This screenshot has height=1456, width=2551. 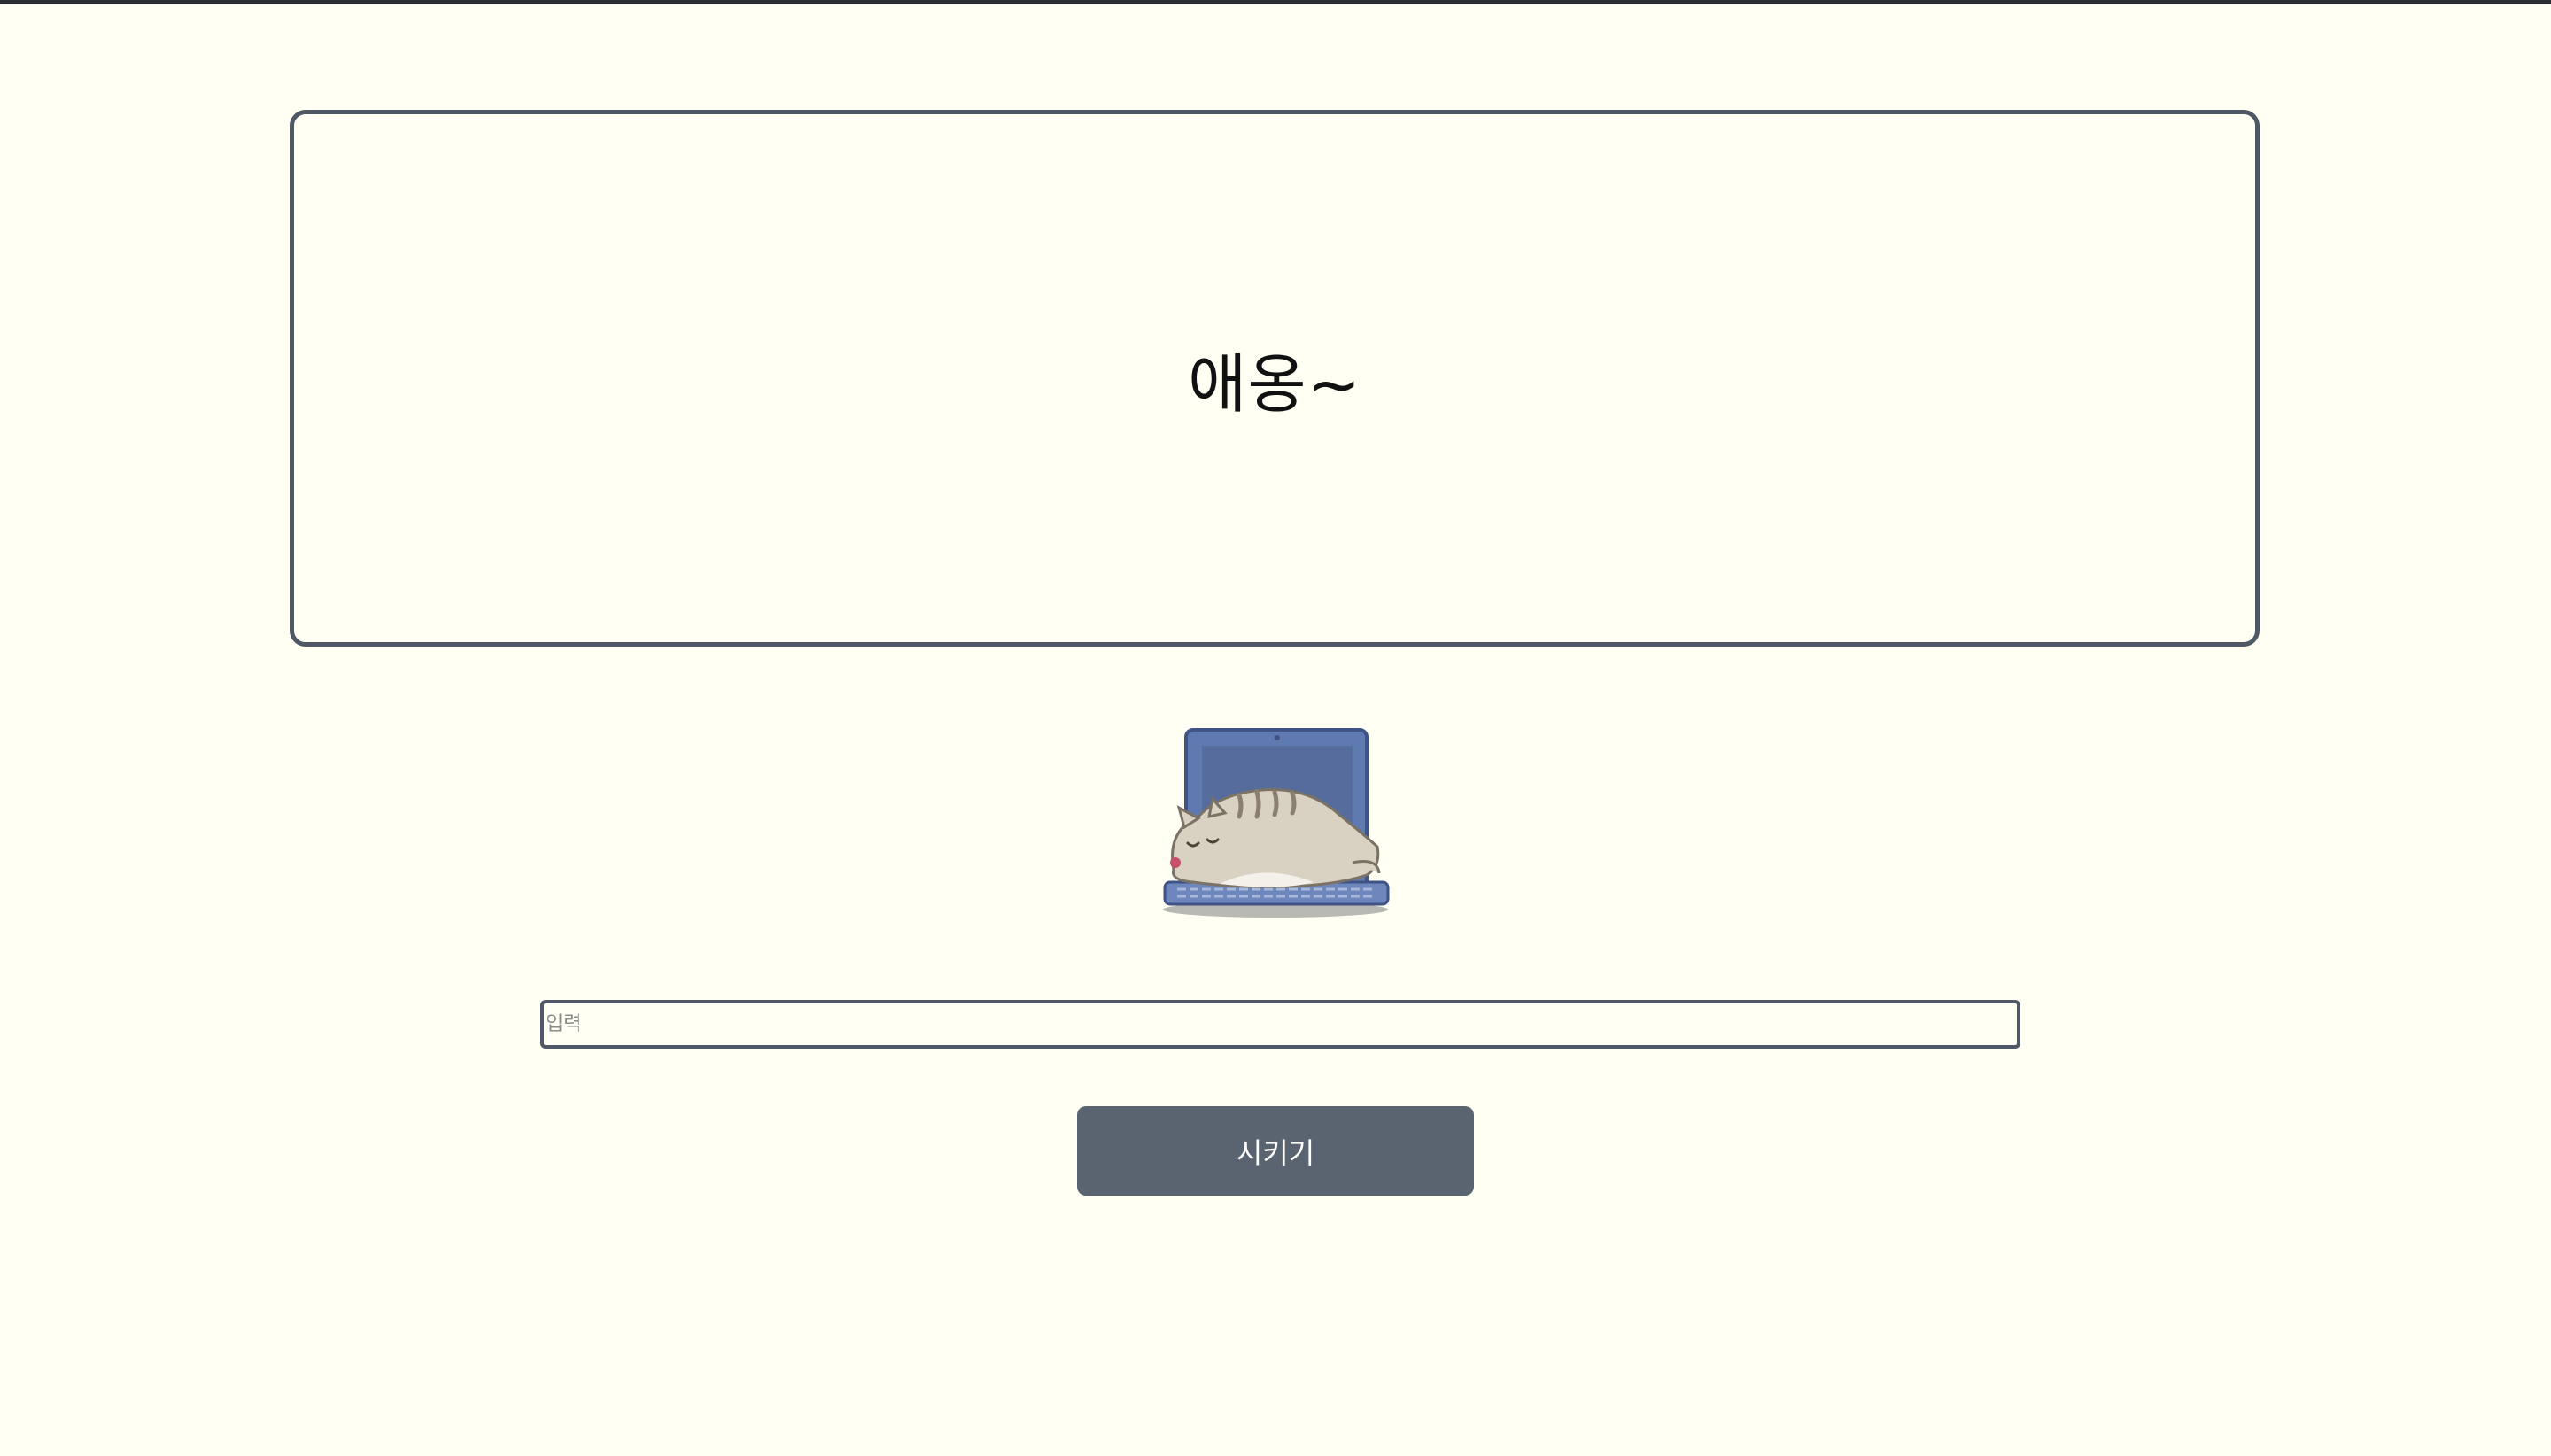 I want to click on submit-button: 시키기, so click(x=1275, y=1151).